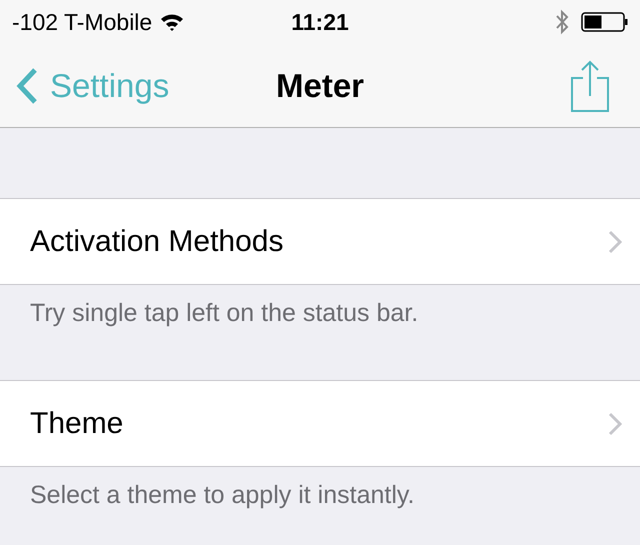  I want to click on carrier-name: -102 T-Mobile, so click(82, 22).